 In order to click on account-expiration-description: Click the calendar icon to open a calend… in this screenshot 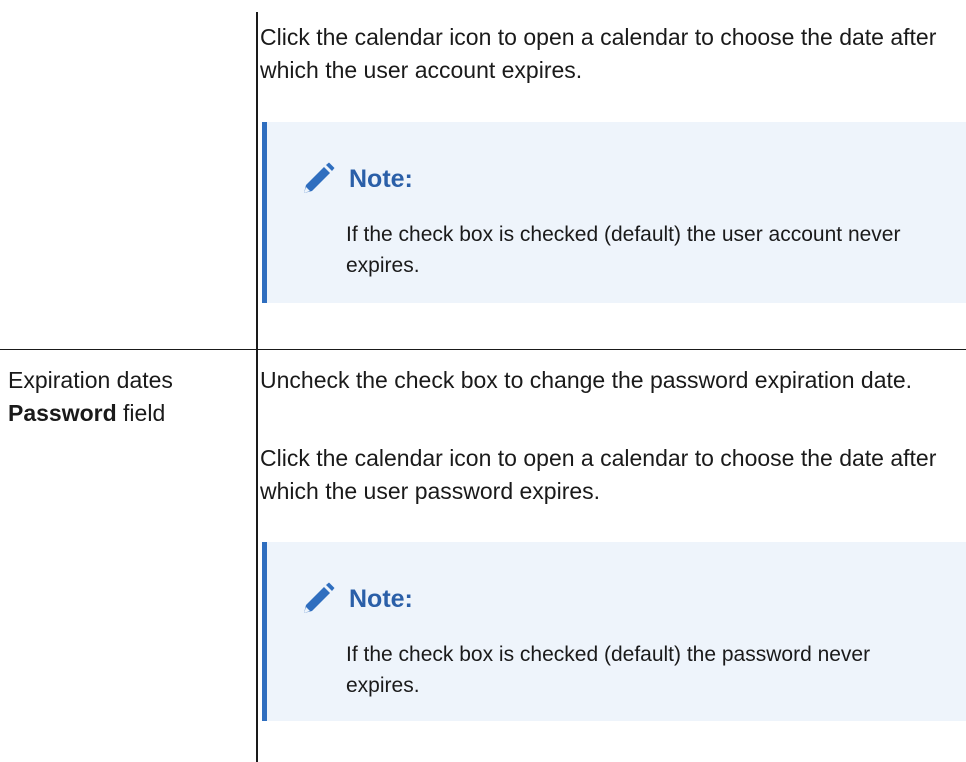, I will do `click(598, 53)`.